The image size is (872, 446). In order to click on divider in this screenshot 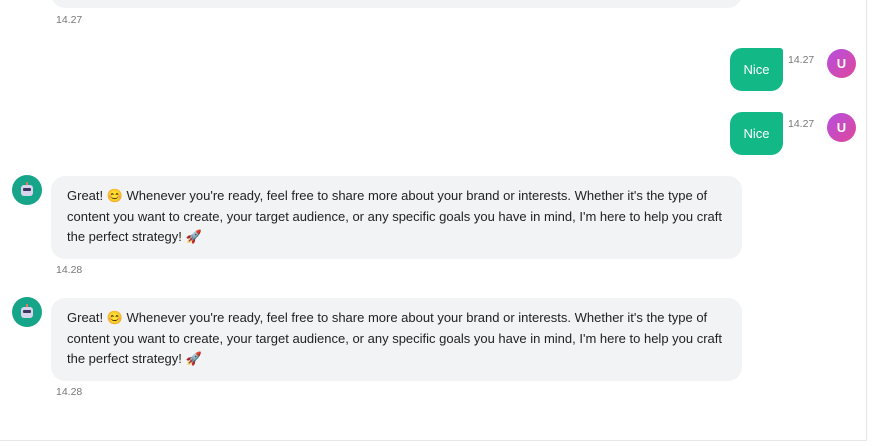, I will do `click(433, 440)`.